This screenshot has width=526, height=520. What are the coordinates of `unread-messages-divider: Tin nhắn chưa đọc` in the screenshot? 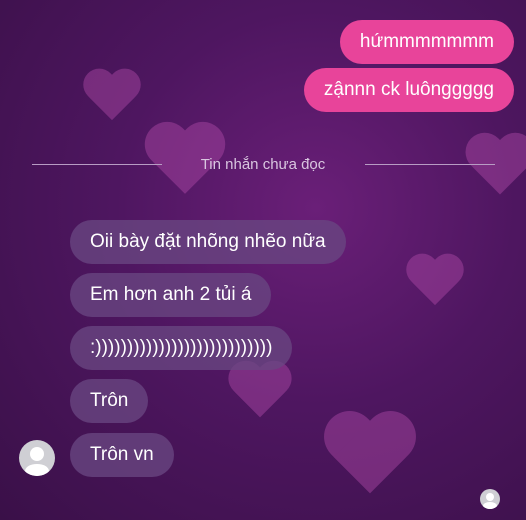 It's located at (263, 164).